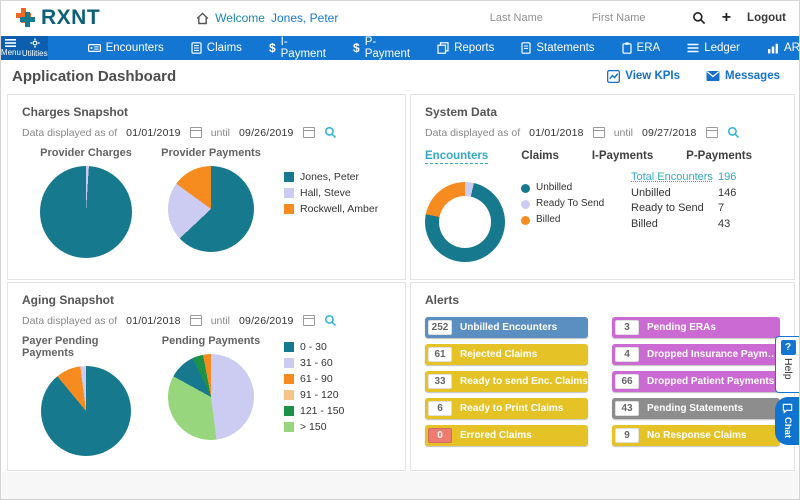  What do you see at coordinates (711, 381) in the screenshot?
I see `alert-label: Dropped Patient Payments` at bounding box center [711, 381].